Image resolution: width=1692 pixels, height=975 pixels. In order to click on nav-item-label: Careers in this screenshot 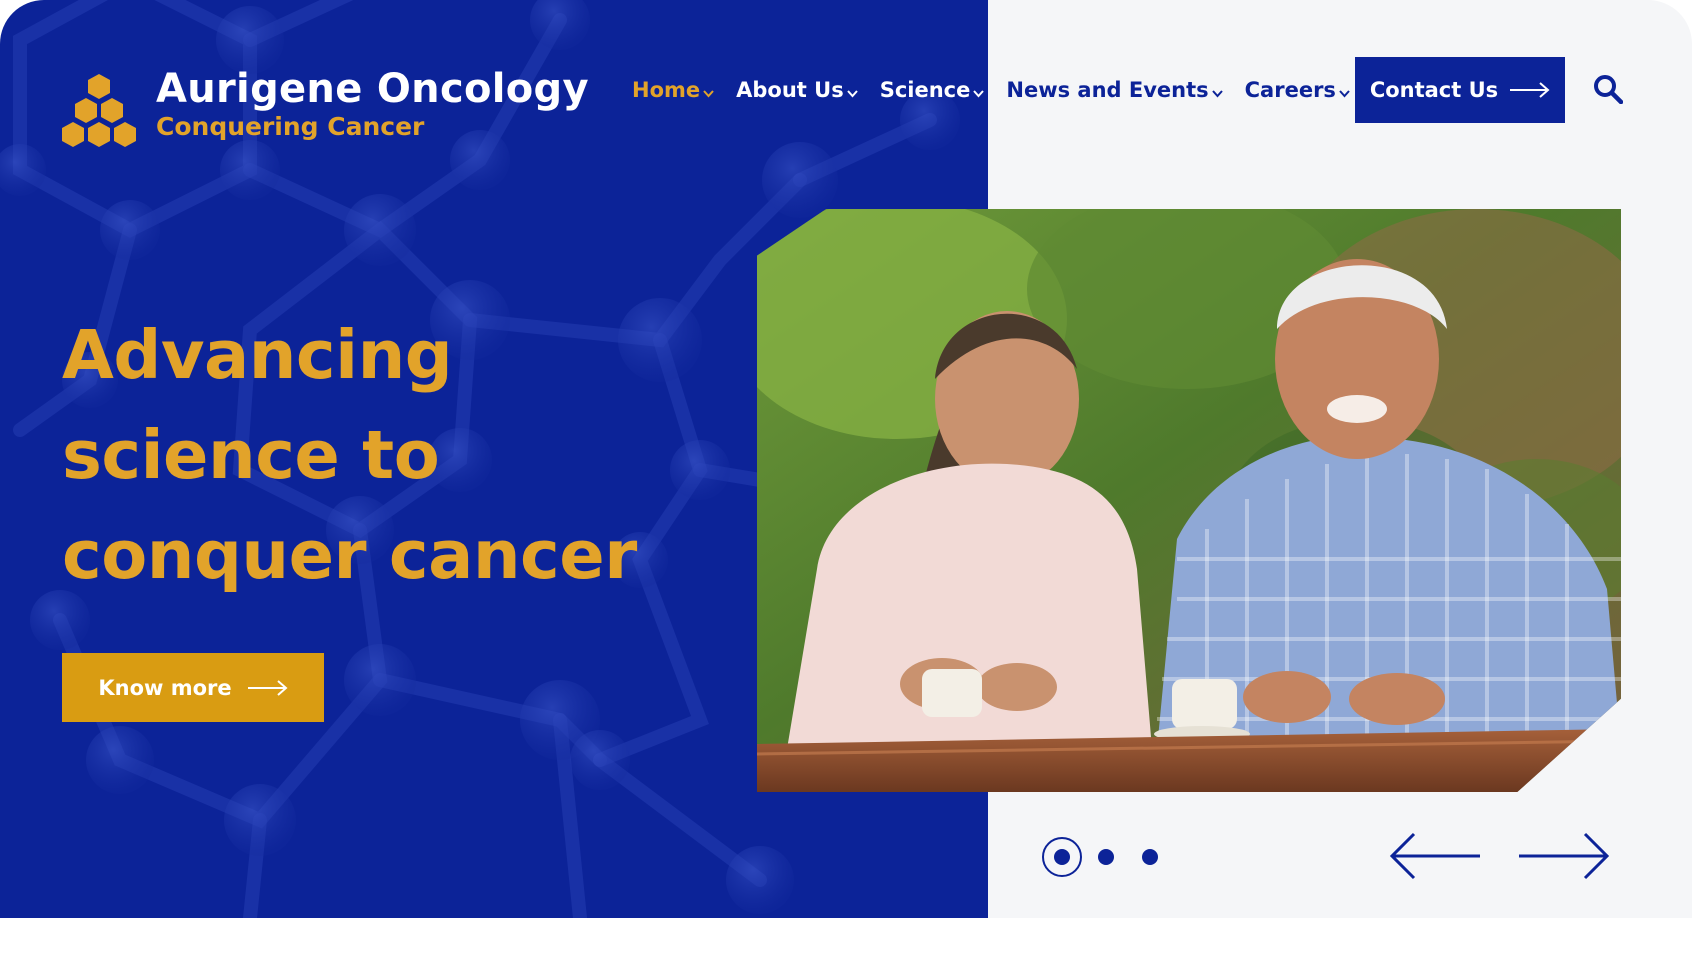, I will do `click(1290, 90)`.